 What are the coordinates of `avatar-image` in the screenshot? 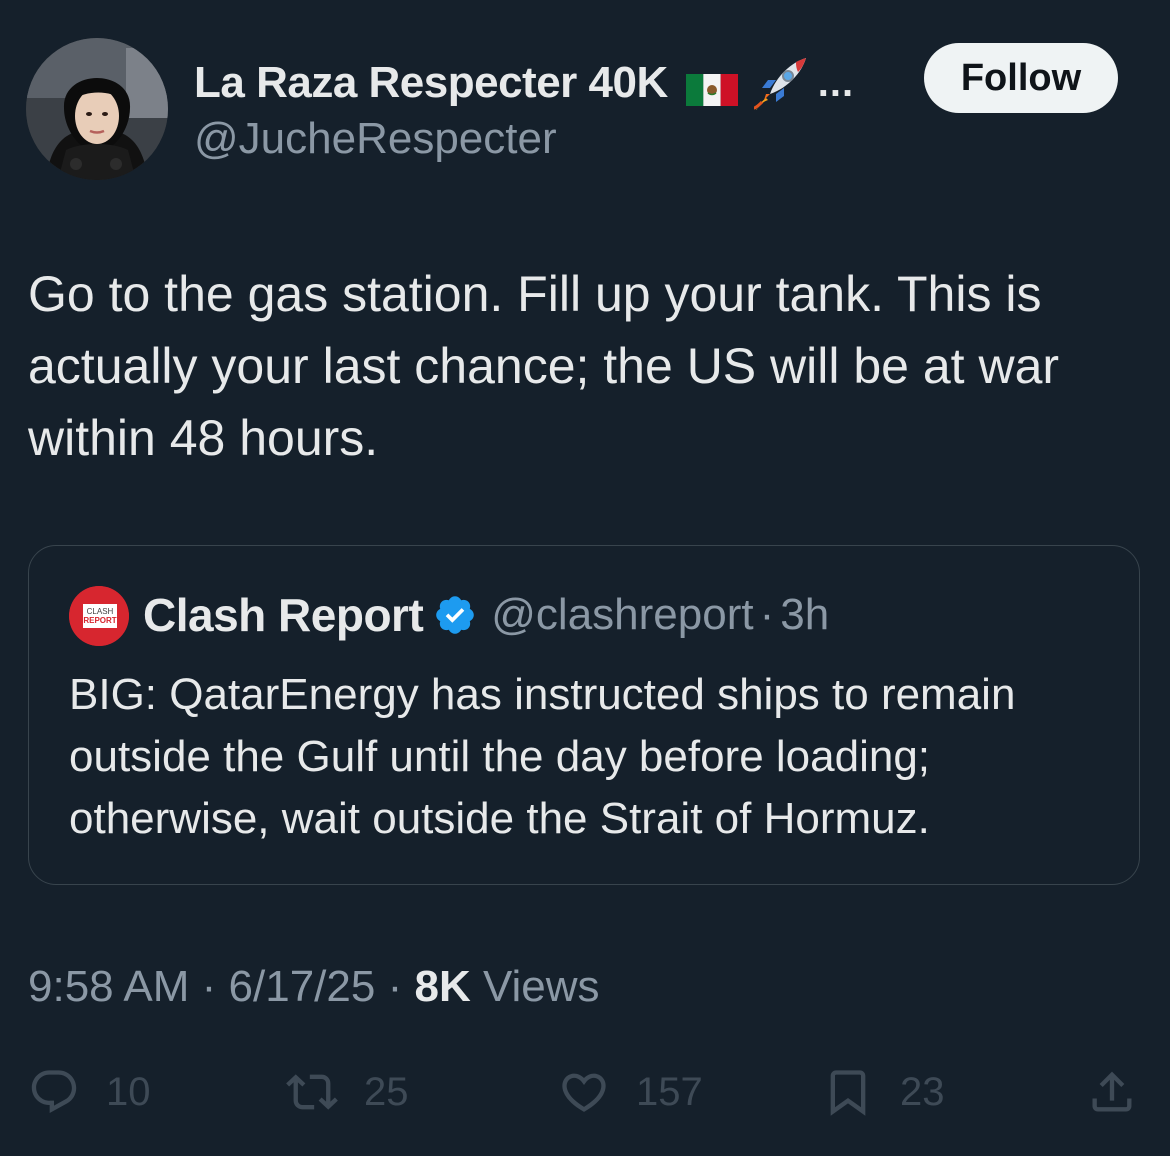 It's located at (97, 109).